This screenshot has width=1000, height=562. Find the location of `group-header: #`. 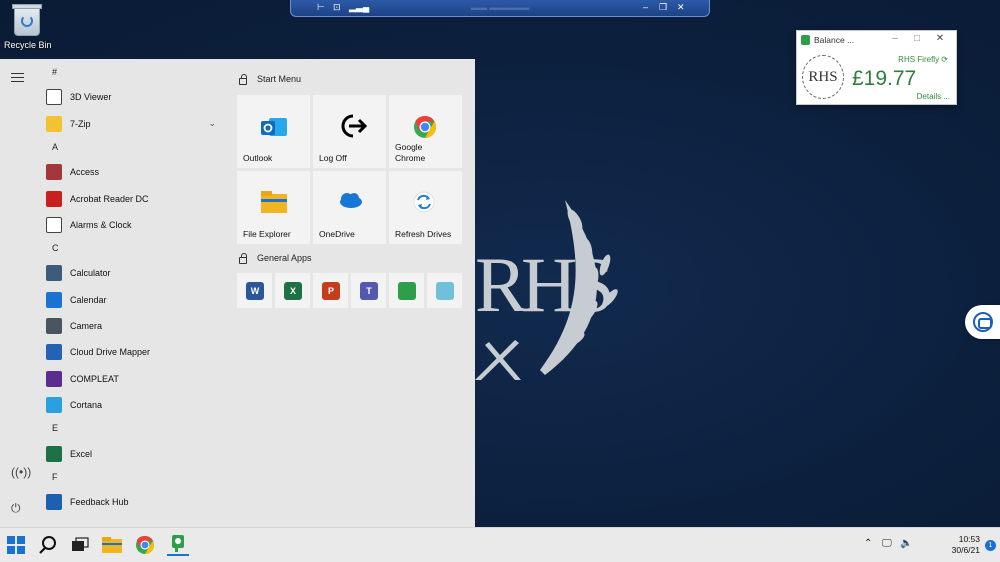

group-header: # is located at coordinates (54, 72).